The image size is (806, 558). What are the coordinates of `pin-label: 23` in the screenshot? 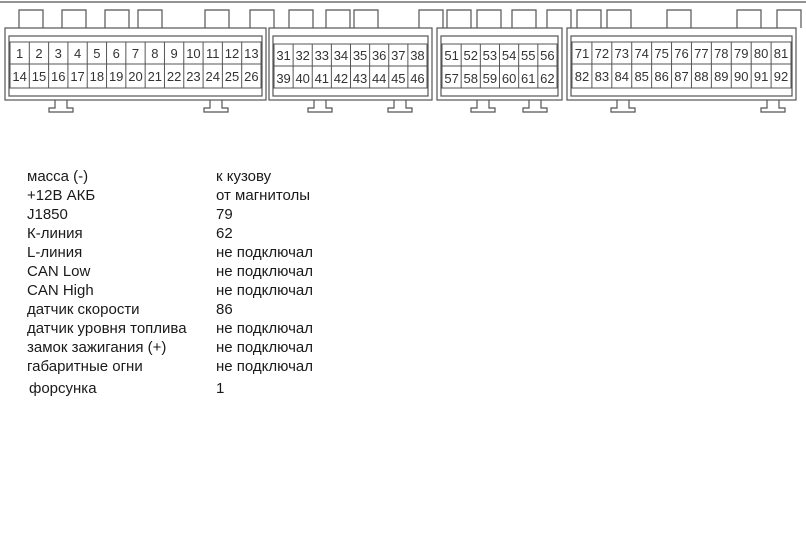 It's located at (193, 76).